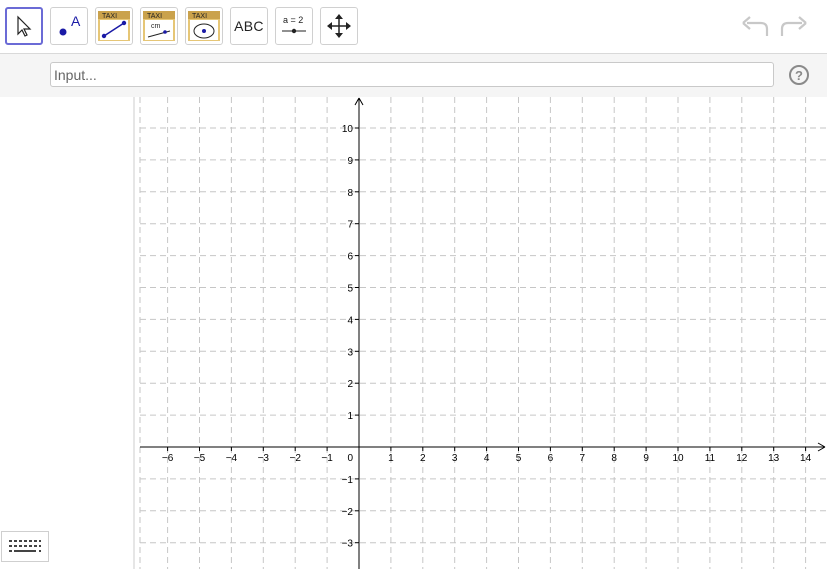  Describe the element at coordinates (66, 333) in the screenshot. I see `algebra-view` at that location.